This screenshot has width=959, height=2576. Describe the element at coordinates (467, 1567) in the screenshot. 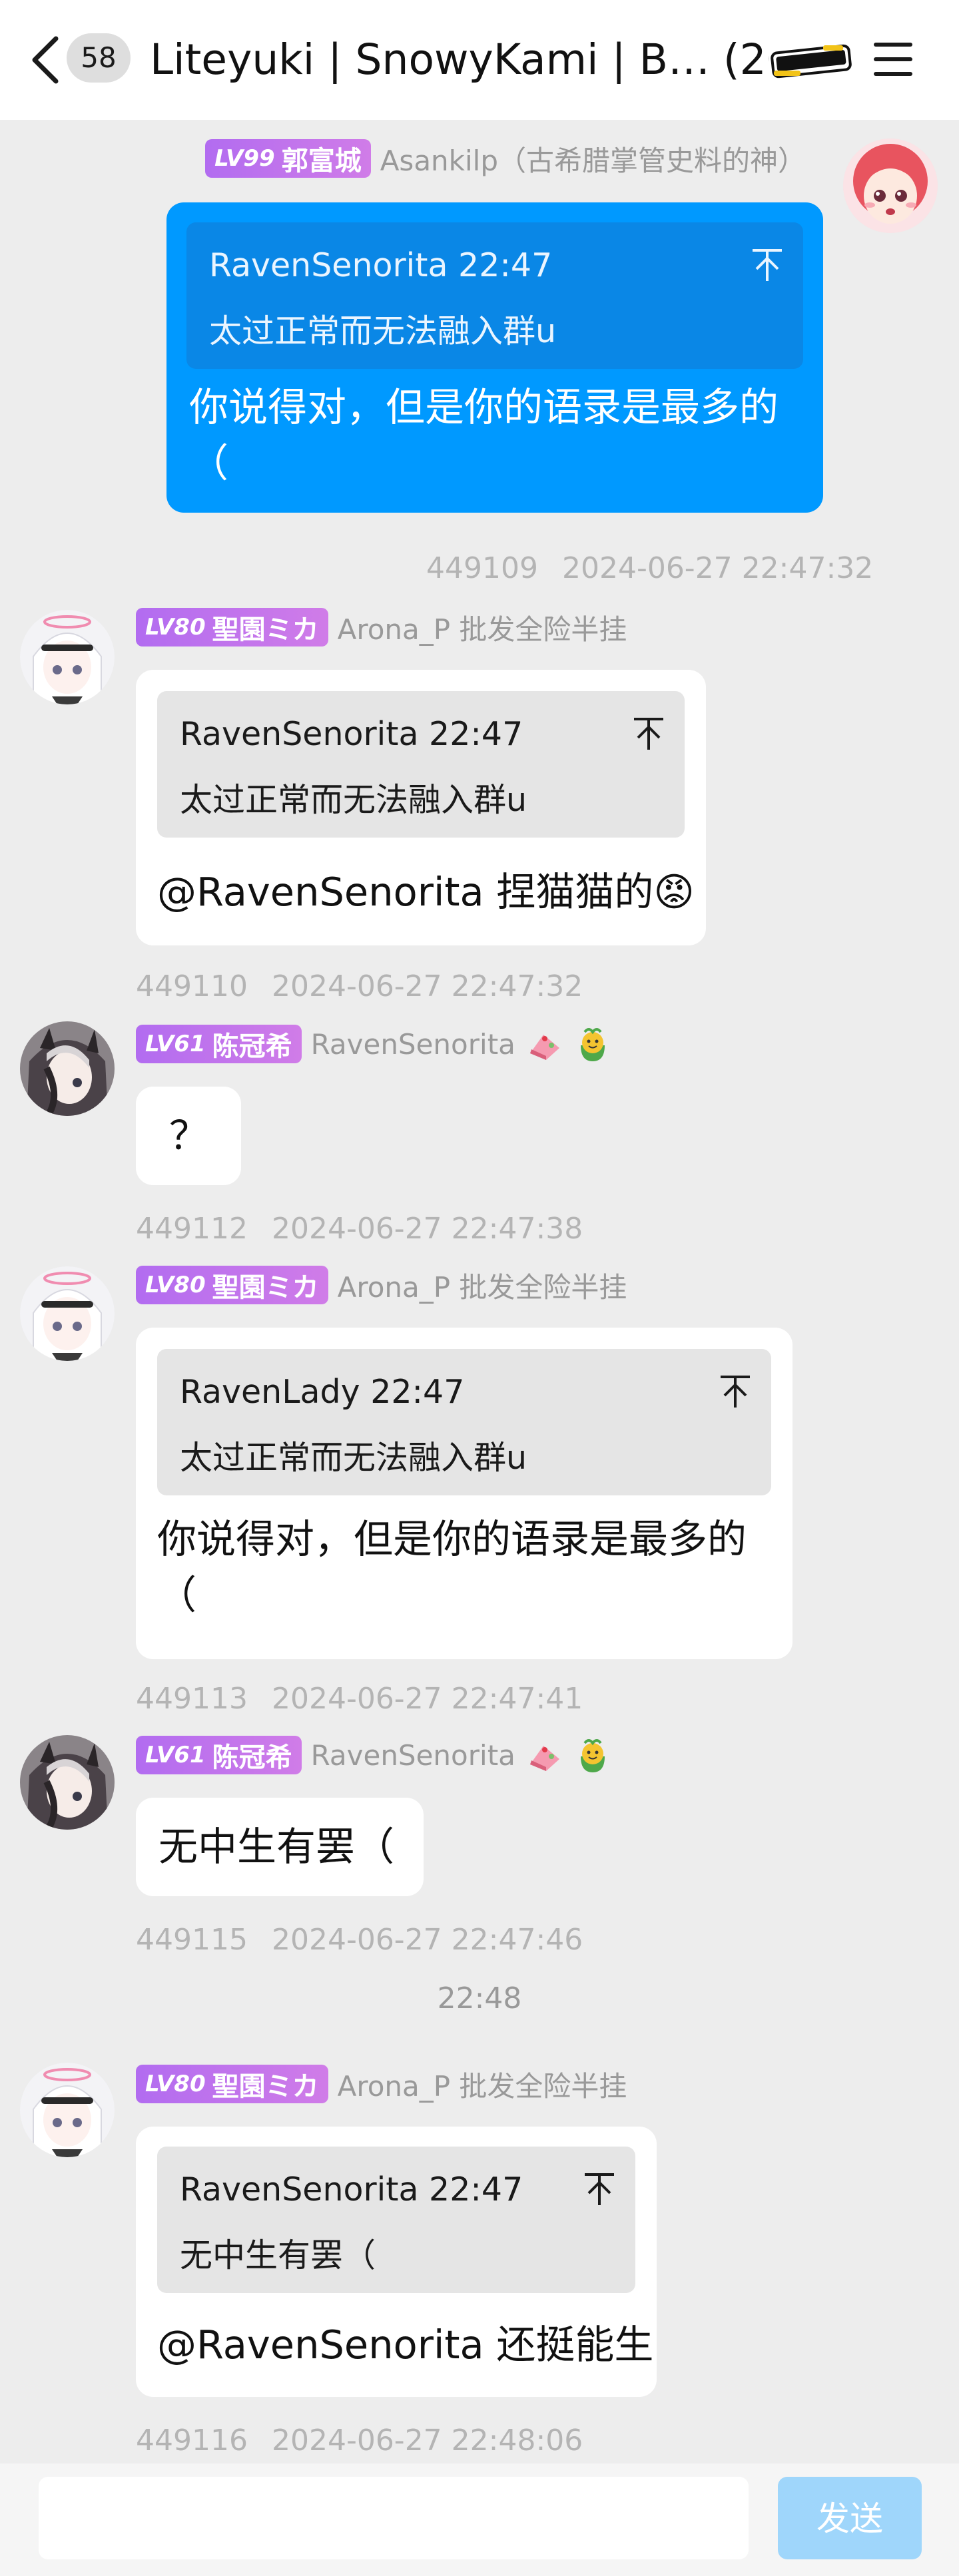

I see `message-text: 你说得对，但是你的语录是最多的 （` at that location.